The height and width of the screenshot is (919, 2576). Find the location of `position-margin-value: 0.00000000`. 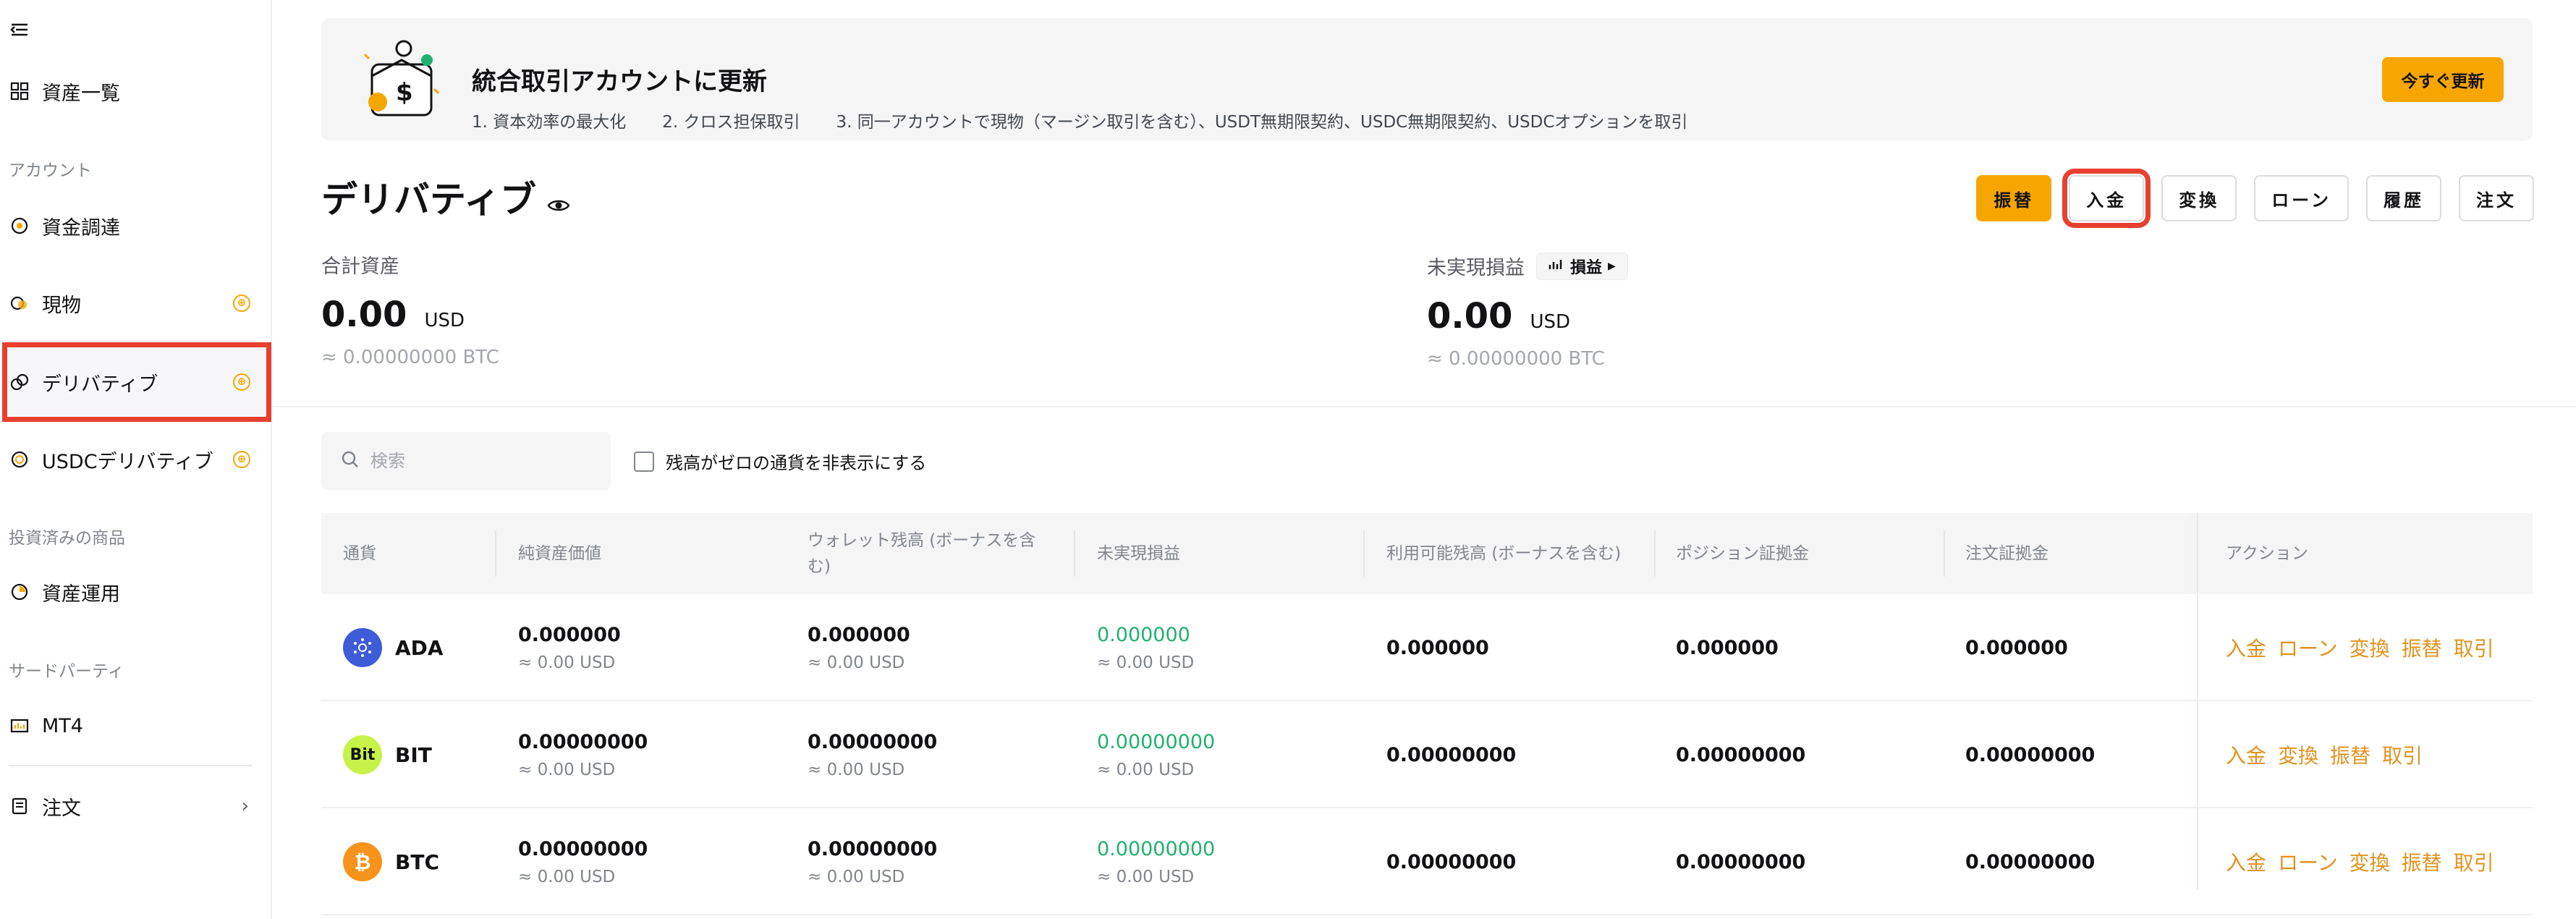

position-margin-value: 0.00000000 is located at coordinates (1741, 754).